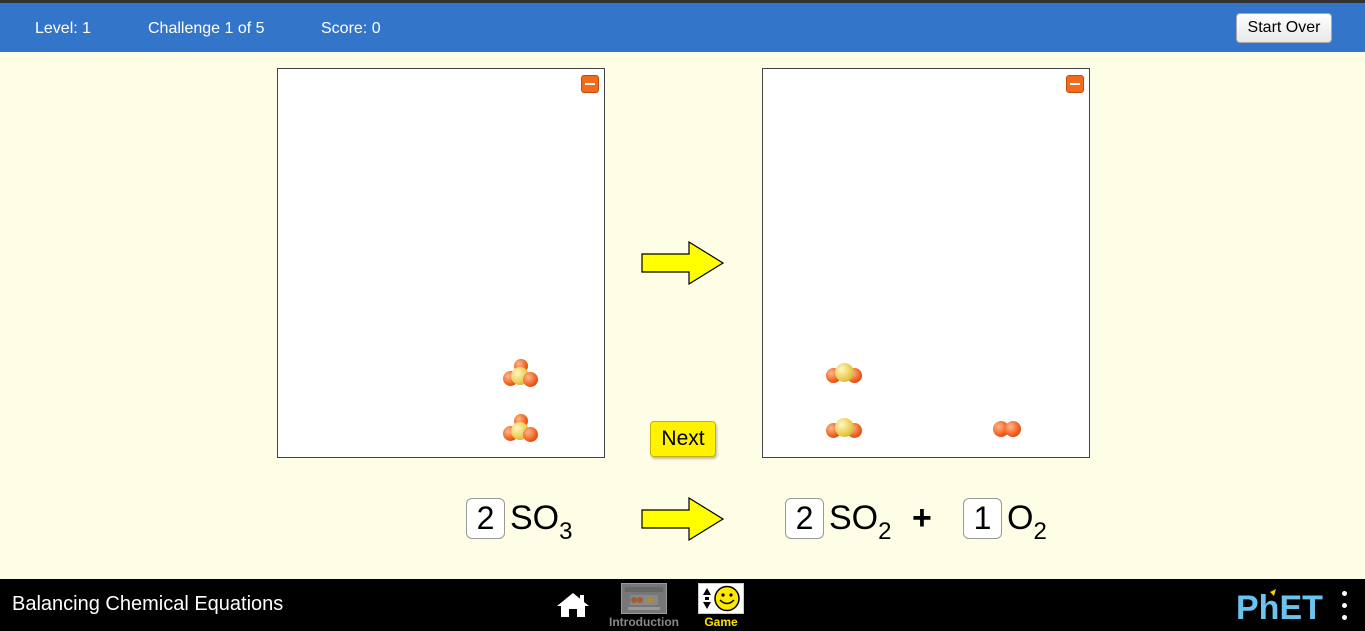 This screenshot has height=631, width=1365. What do you see at coordinates (683, 439) in the screenshot?
I see `next-button: Next` at bounding box center [683, 439].